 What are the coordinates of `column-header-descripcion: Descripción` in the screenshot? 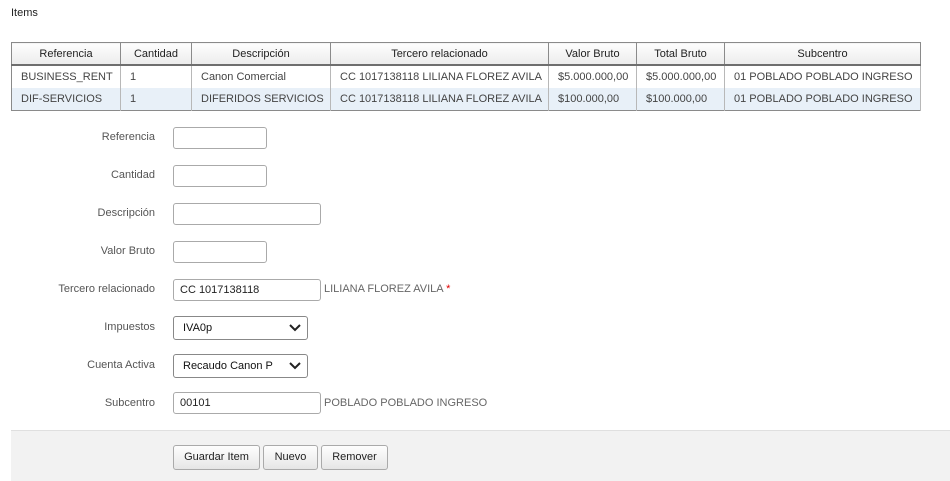 It's located at (261, 54).